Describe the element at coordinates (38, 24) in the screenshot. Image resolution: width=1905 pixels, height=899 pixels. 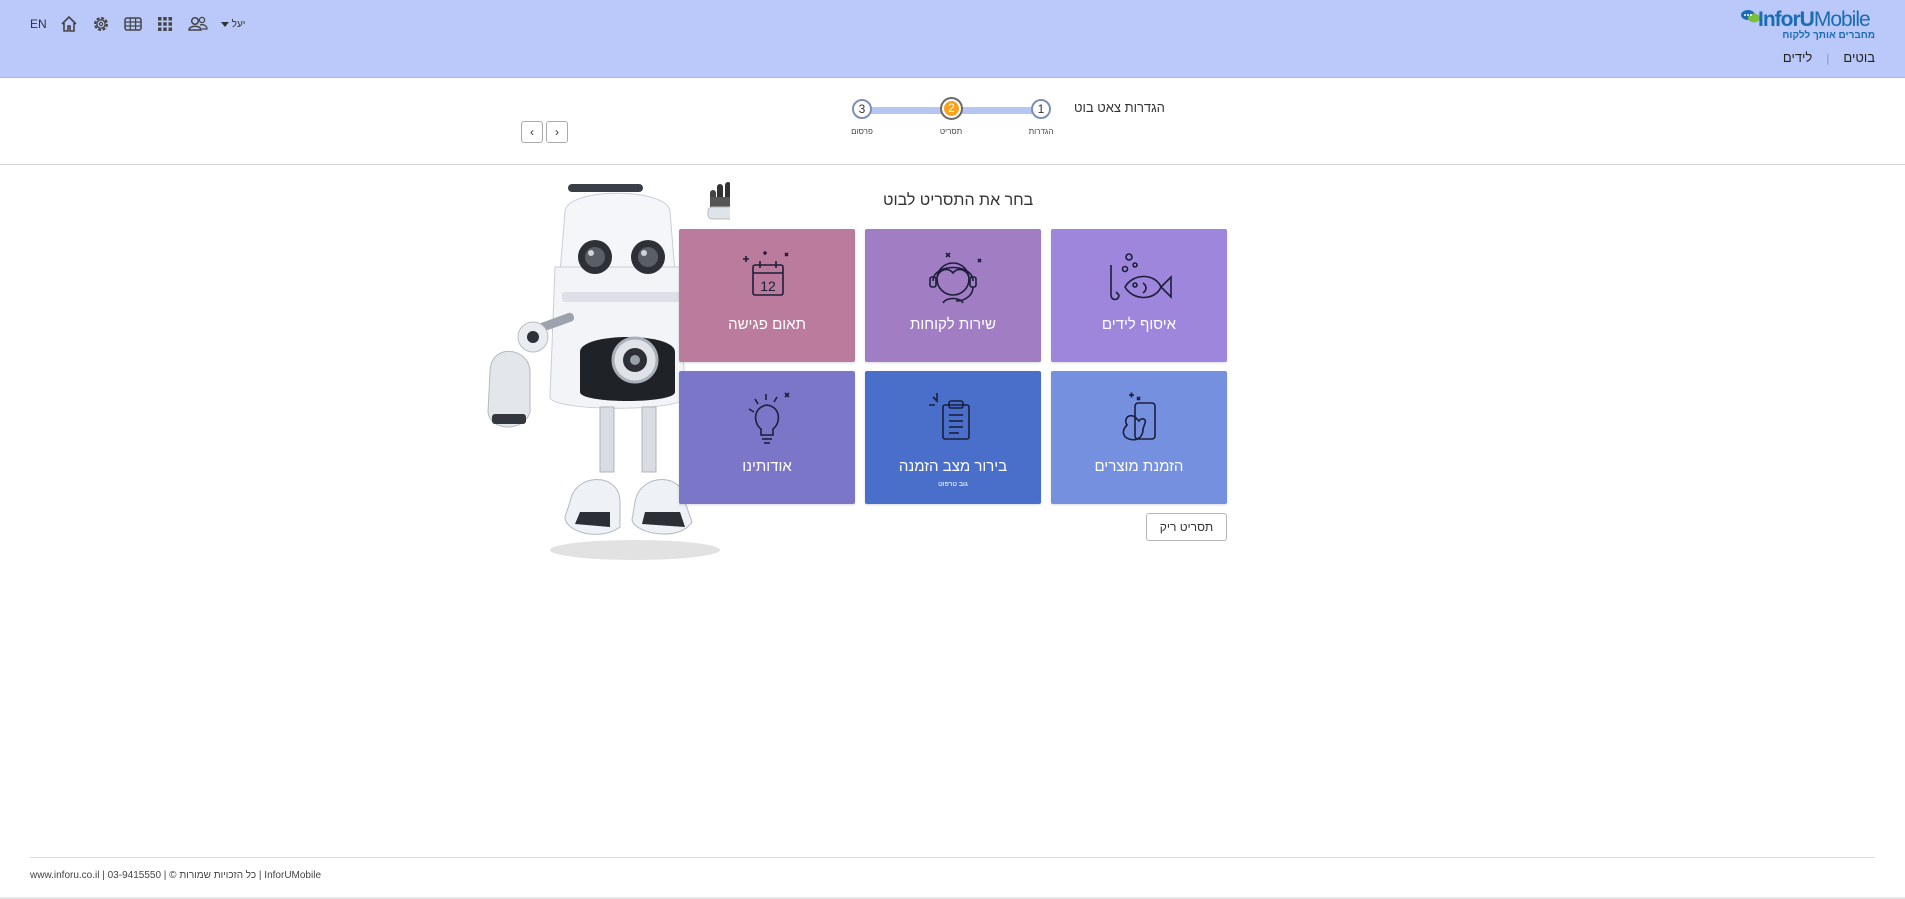
I see `language-toggle: EN` at that location.